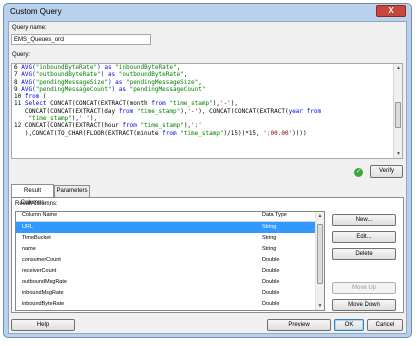 This screenshot has width=420, height=346. I want to click on scroll-up-arrow-icon: ▲, so click(398, 68).